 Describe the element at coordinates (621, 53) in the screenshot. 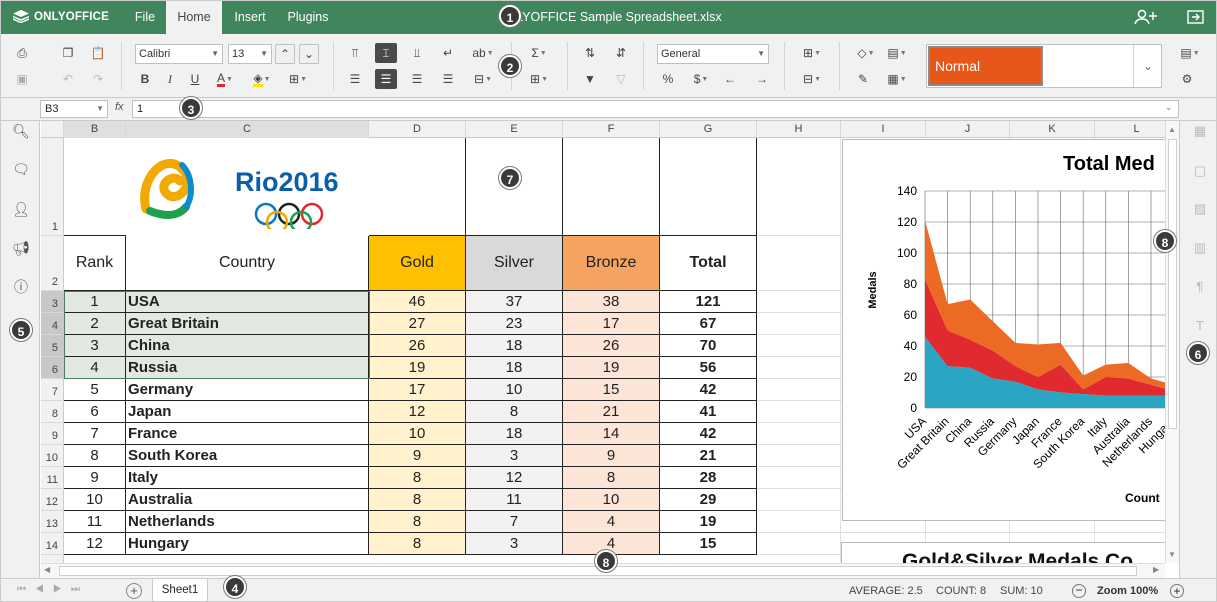

I see `sort-descending-icon: ⇵` at that location.